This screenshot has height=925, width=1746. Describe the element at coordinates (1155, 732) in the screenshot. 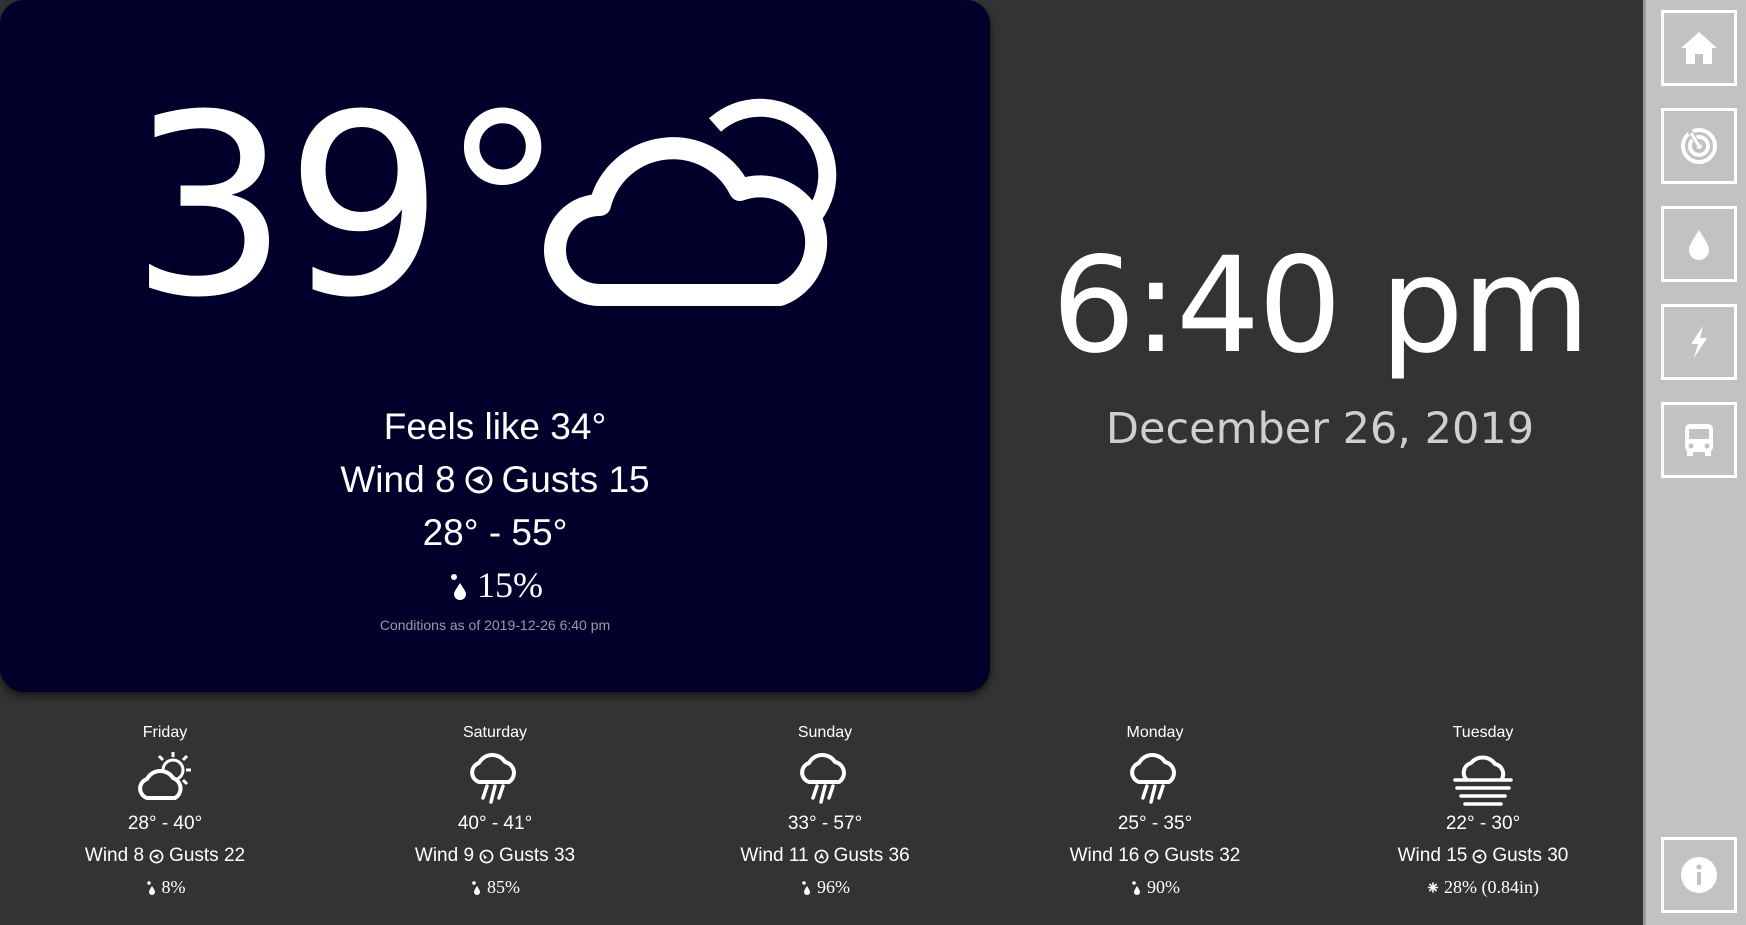

I see `forecast-day-name: Monday` at that location.